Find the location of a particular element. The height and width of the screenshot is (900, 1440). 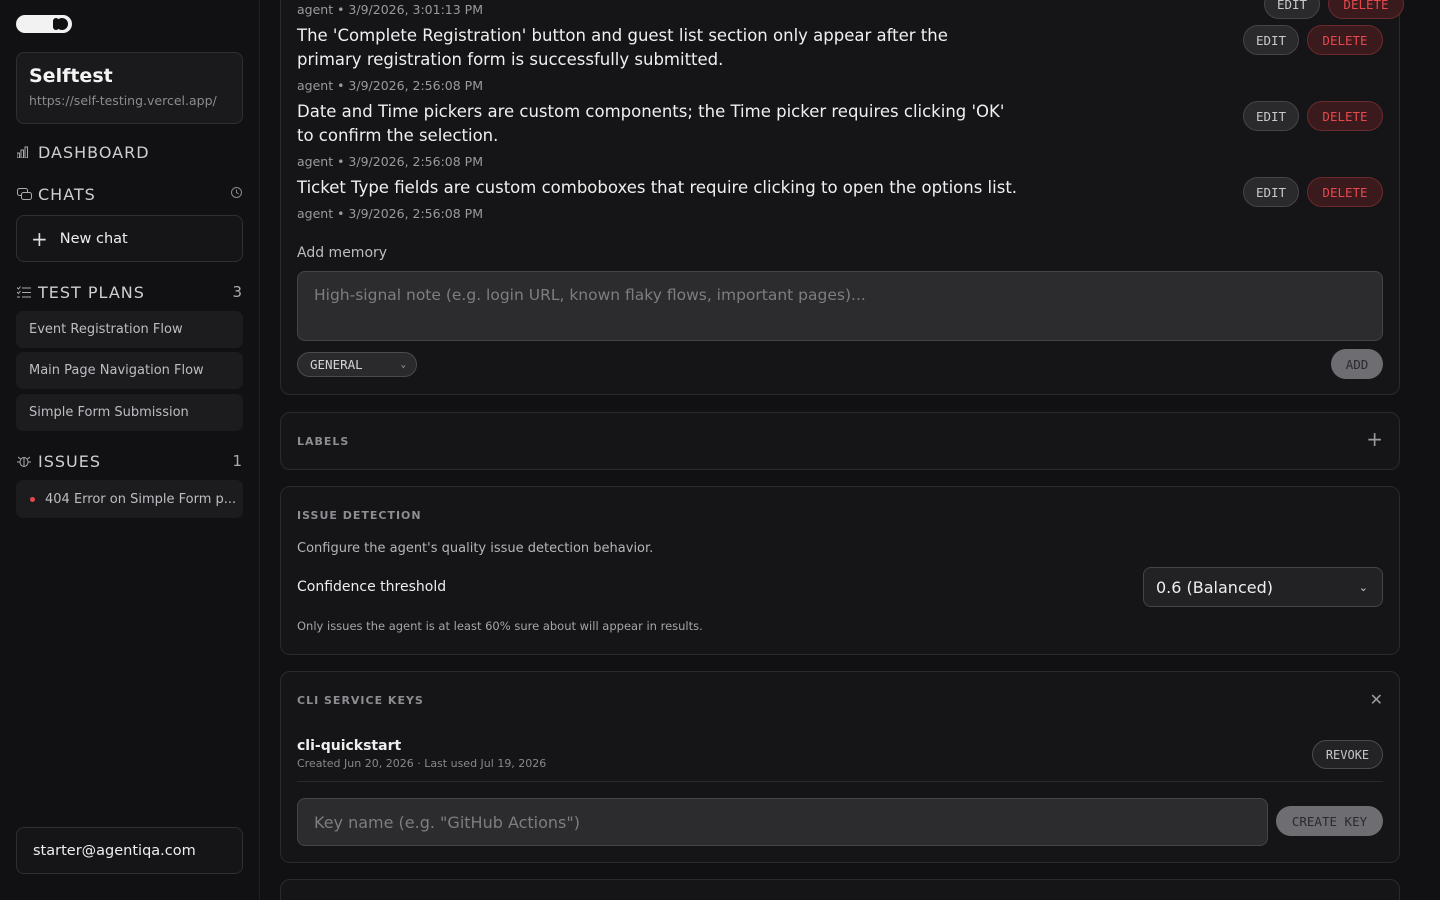

issue-detection-title: ISSUE DETECTION is located at coordinates (359, 515).